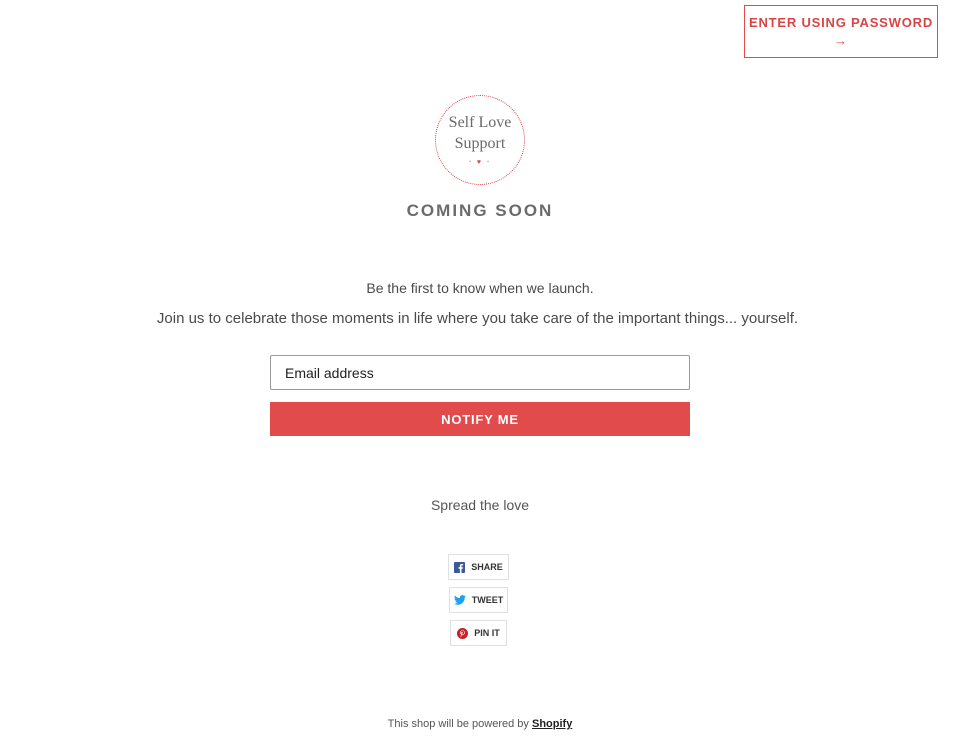 This screenshot has width=960, height=755. What do you see at coordinates (841, 22) in the screenshot?
I see `password-button-label: ENTER USING PASSWORD` at bounding box center [841, 22].